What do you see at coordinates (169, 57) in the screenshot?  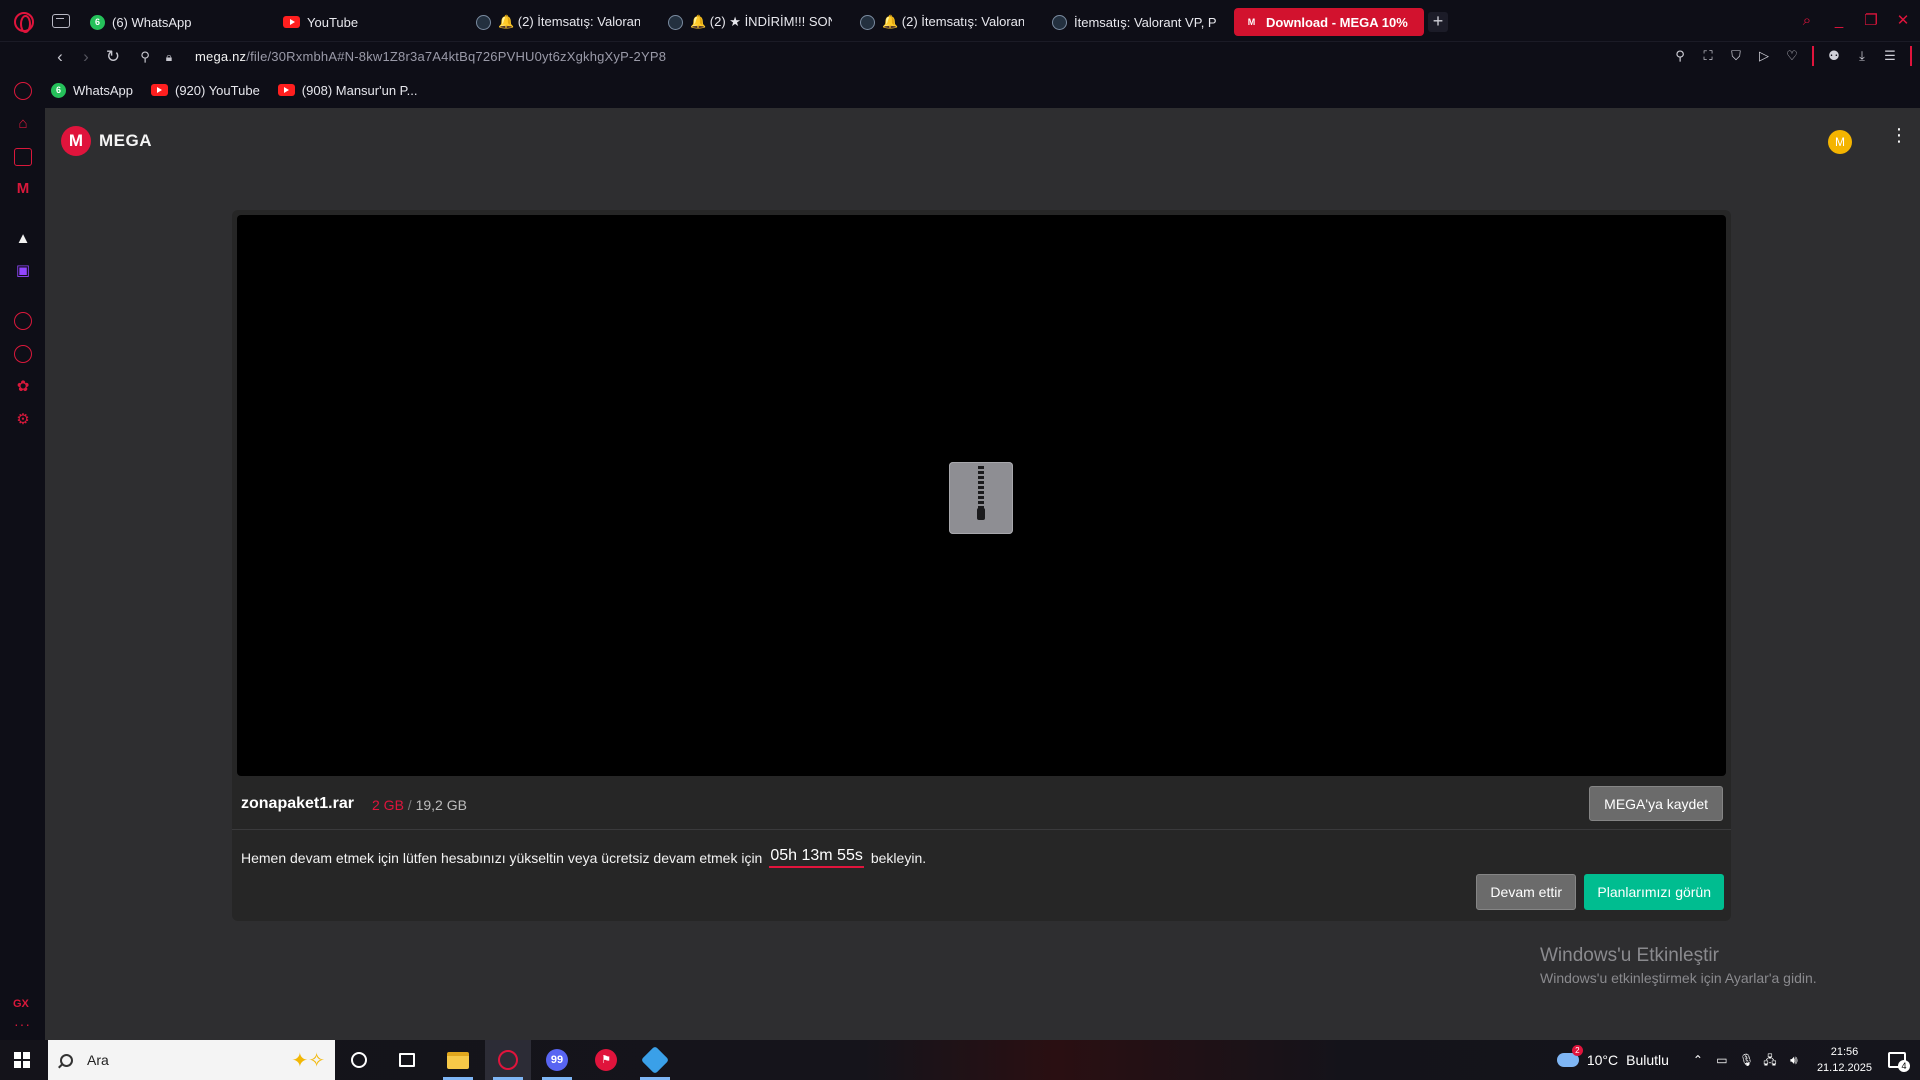 I see `lock-icon: 🔒︎` at bounding box center [169, 57].